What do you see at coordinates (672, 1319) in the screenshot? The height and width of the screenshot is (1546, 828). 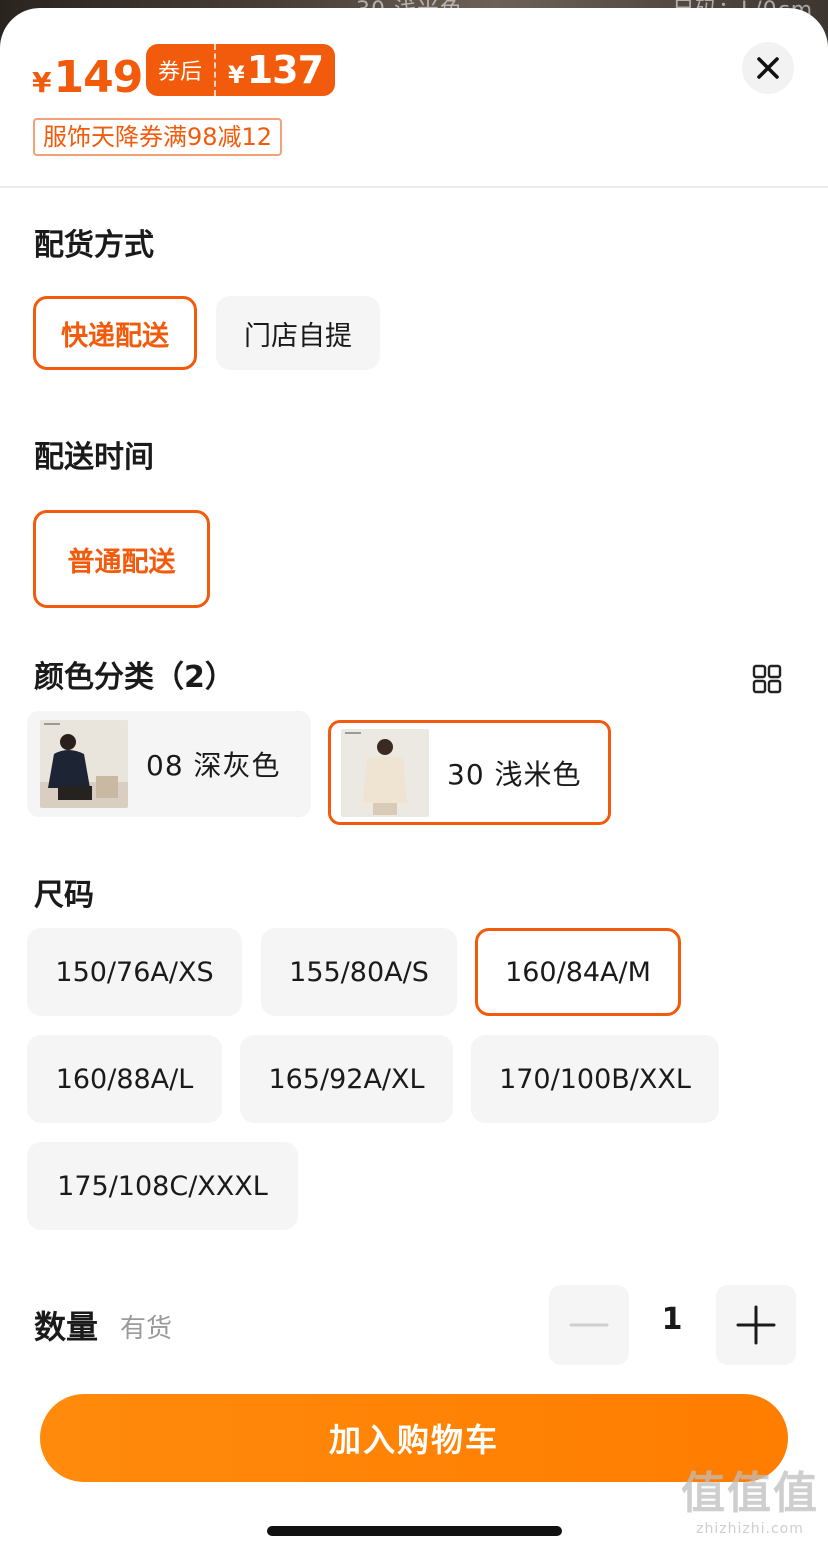 I see `quantity-value: 1` at bounding box center [672, 1319].